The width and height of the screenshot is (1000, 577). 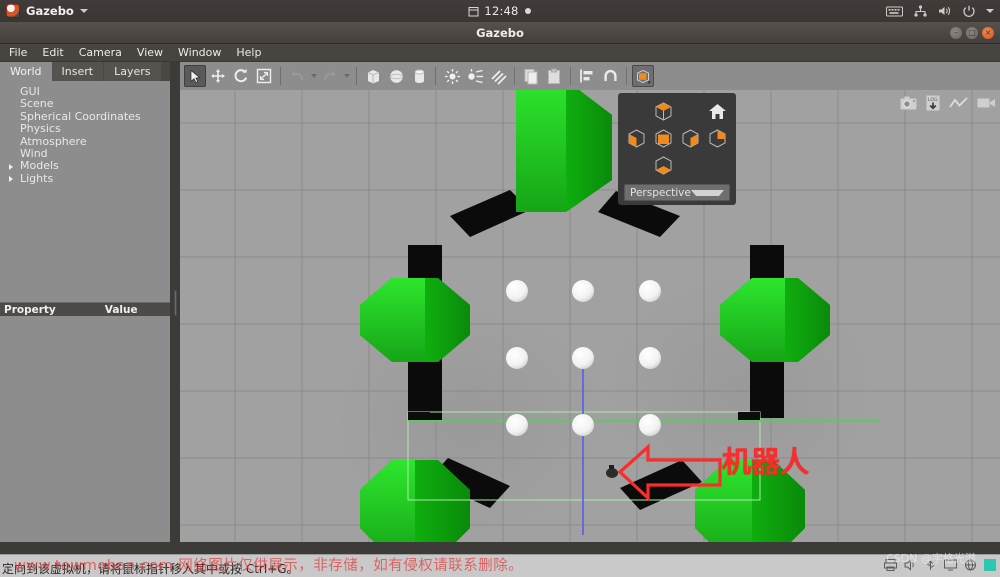 What do you see at coordinates (452, 76) in the screenshot?
I see `insert-point-light-button` at bounding box center [452, 76].